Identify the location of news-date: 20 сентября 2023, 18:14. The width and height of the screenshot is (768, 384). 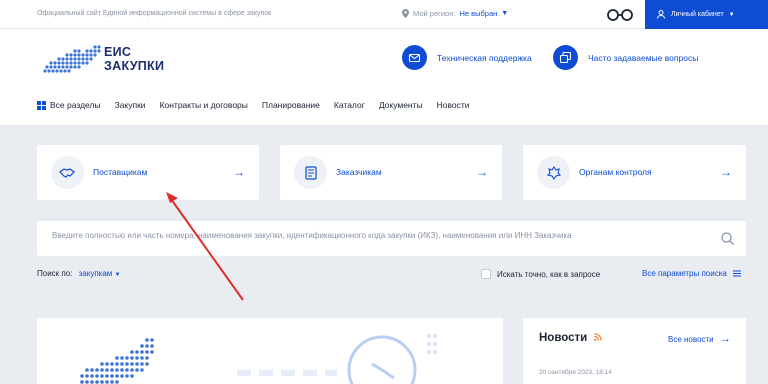
(575, 372).